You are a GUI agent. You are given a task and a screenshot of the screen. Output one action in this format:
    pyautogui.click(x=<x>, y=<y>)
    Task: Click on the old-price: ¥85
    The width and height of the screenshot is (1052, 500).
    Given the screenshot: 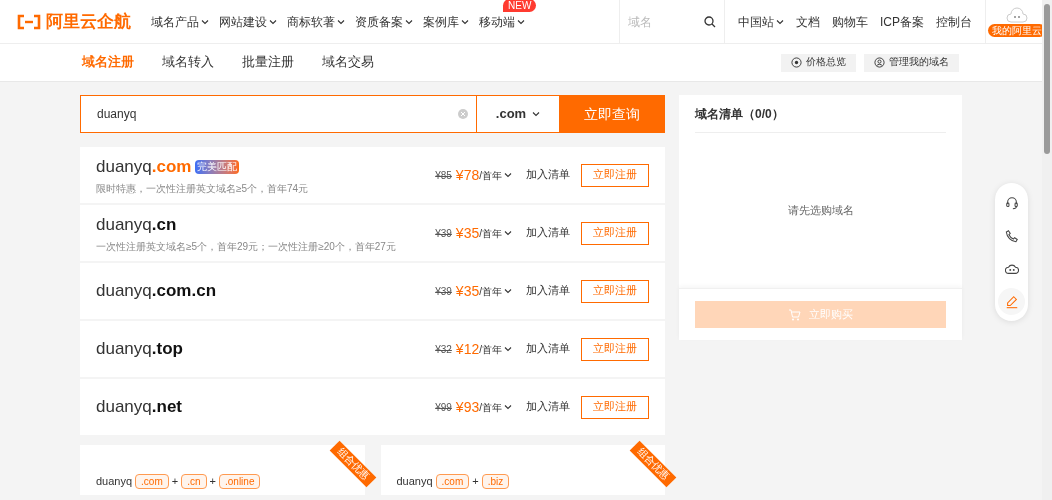 What is the action you would take?
    pyautogui.click(x=443, y=175)
    